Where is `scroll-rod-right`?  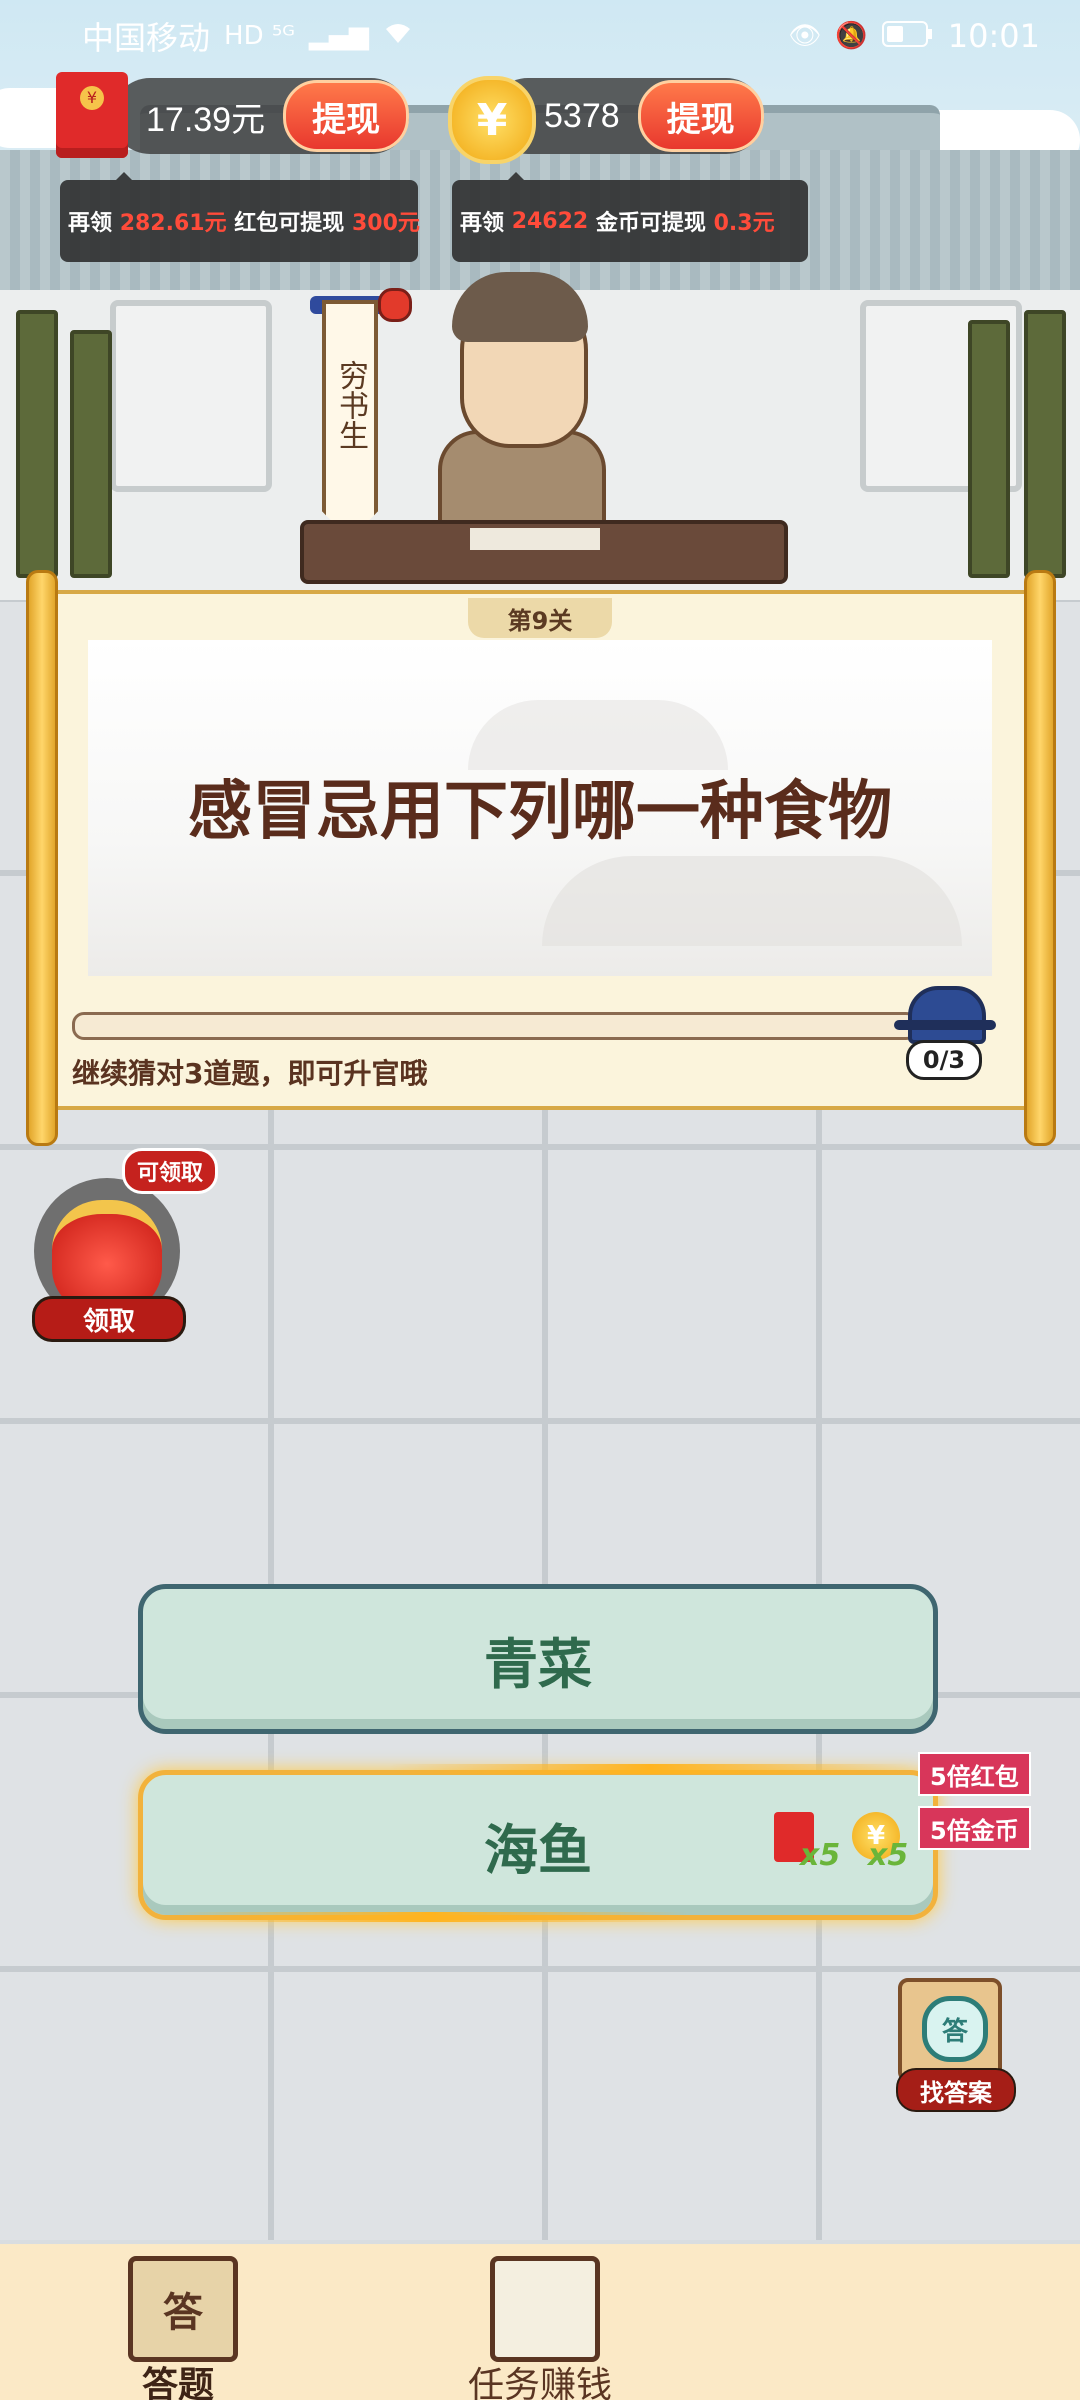
scroll-rod-right is located at coordinates (1040, 858).